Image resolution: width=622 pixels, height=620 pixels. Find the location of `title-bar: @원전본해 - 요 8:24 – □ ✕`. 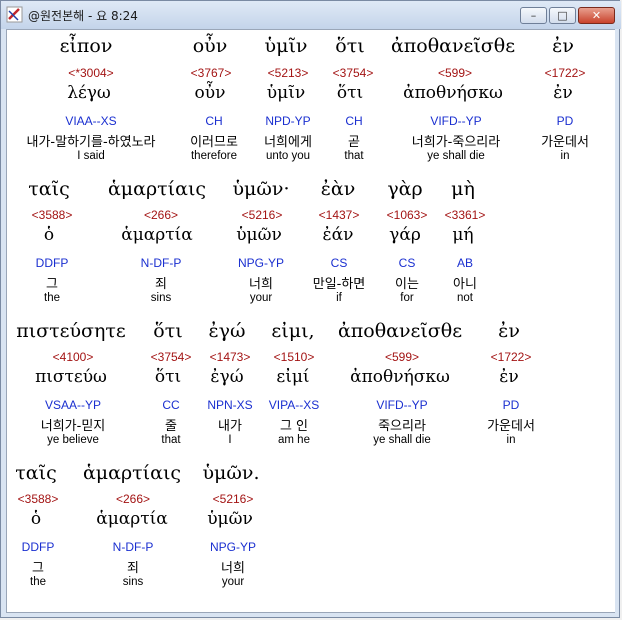

title-bar: @원전본해 - 요 8:24 – □ ✕ is located at coordinates (311, 15).